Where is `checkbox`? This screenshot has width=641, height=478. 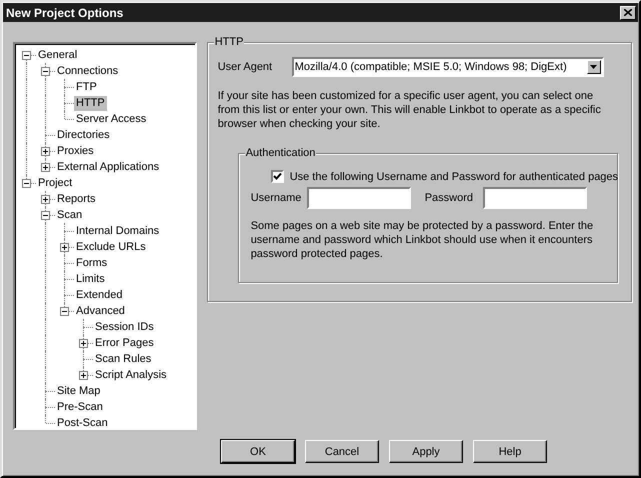 checkbox is located at coordinates (277, 176).